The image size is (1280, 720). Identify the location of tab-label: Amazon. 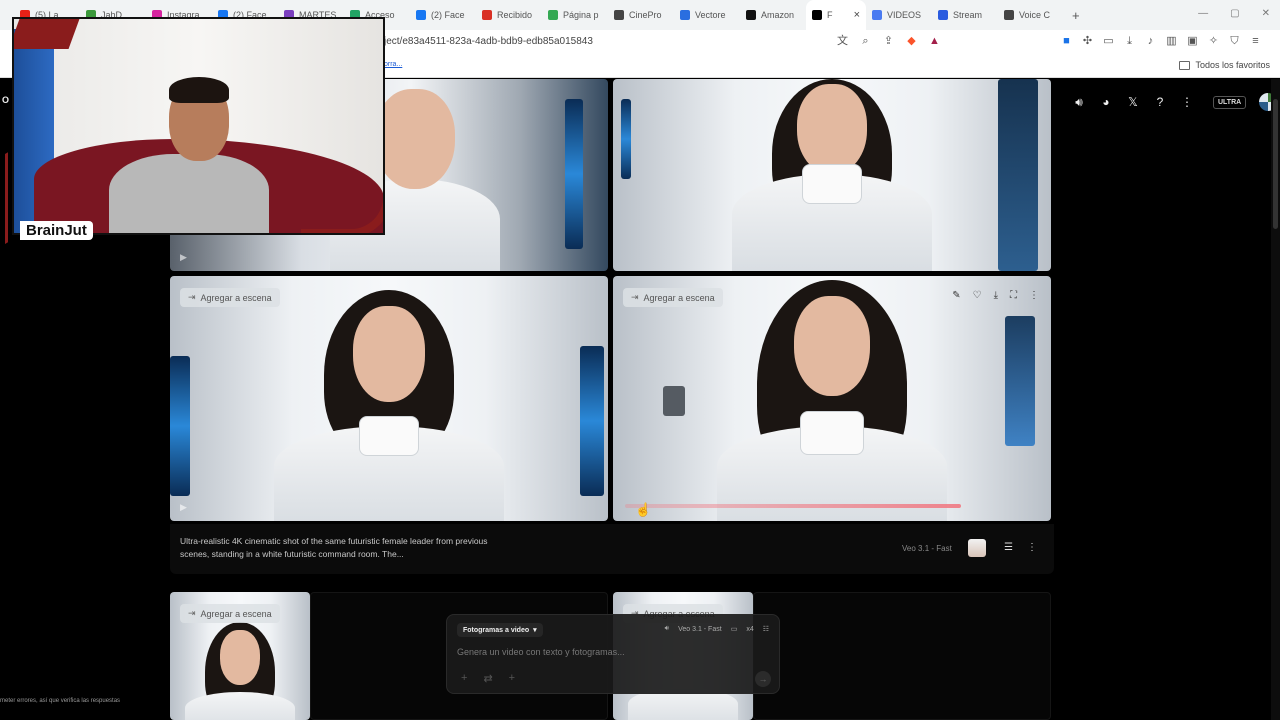
(778, 15).